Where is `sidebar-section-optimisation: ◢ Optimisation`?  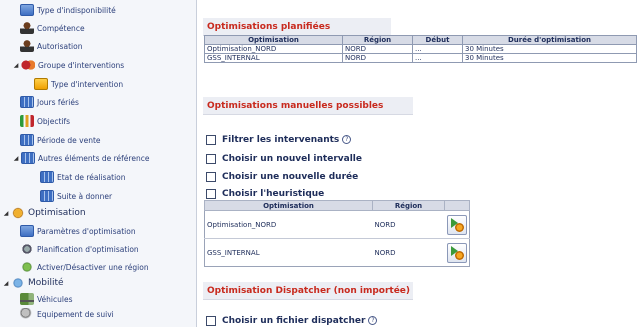 sidebar-section-optimisation: ◢ Optimisation is located at coordinates (44, 213).